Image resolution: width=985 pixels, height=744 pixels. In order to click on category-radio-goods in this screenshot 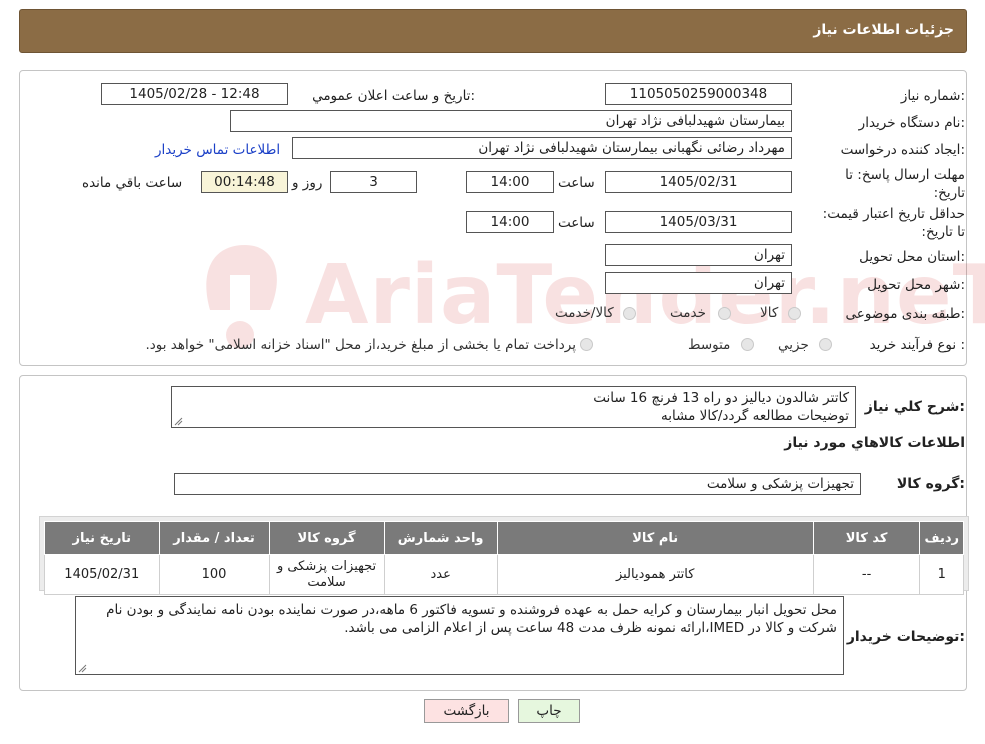, I will do `click(794, 313)`.